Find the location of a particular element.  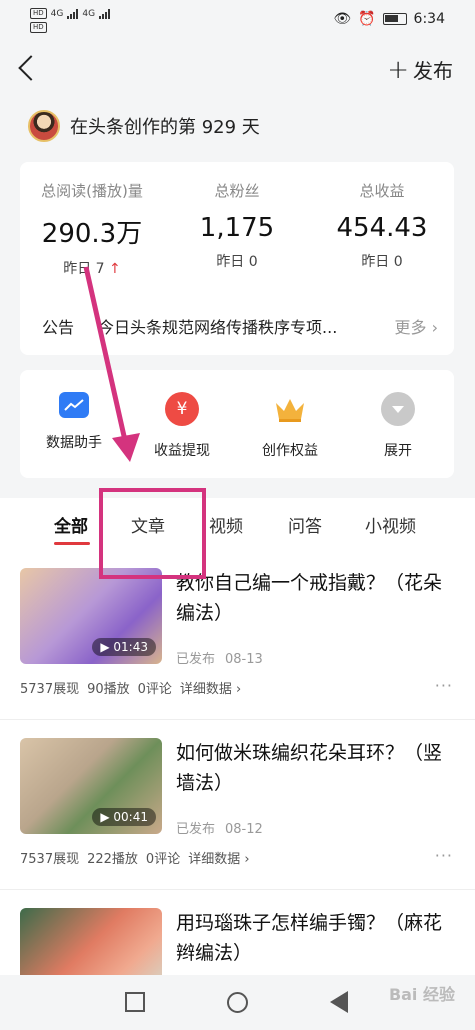

publish-status: 已发布 08-13 is located at coordinates (219, 659).